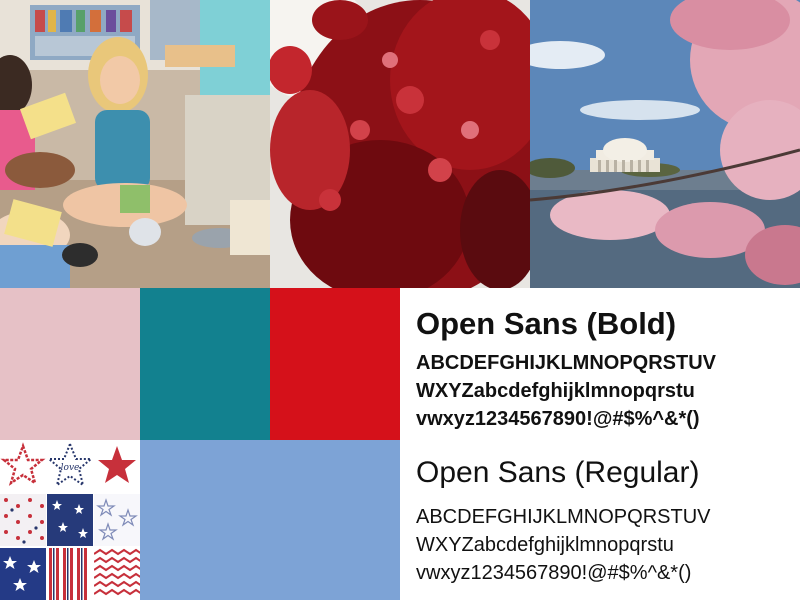 This screenshot has height=600, width=800. I want to click on regular-glyph-line-3: vwxyz1234567890!@#$%^&*(), so click(554, 573).